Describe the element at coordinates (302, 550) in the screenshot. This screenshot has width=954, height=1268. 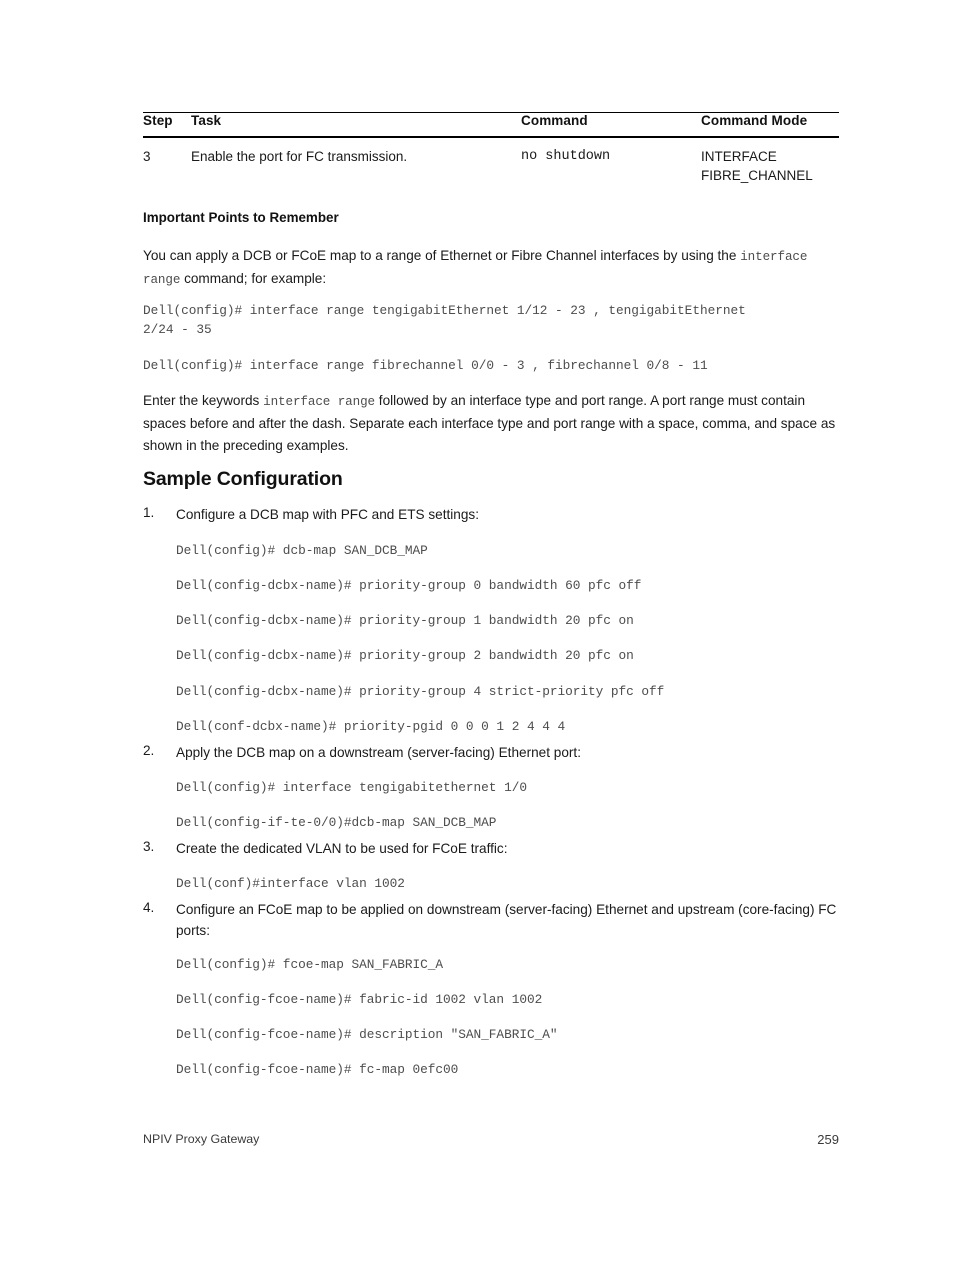
I see `code-line: Dell(config)# dcb-map SAN_DCB_MAP` at that location.